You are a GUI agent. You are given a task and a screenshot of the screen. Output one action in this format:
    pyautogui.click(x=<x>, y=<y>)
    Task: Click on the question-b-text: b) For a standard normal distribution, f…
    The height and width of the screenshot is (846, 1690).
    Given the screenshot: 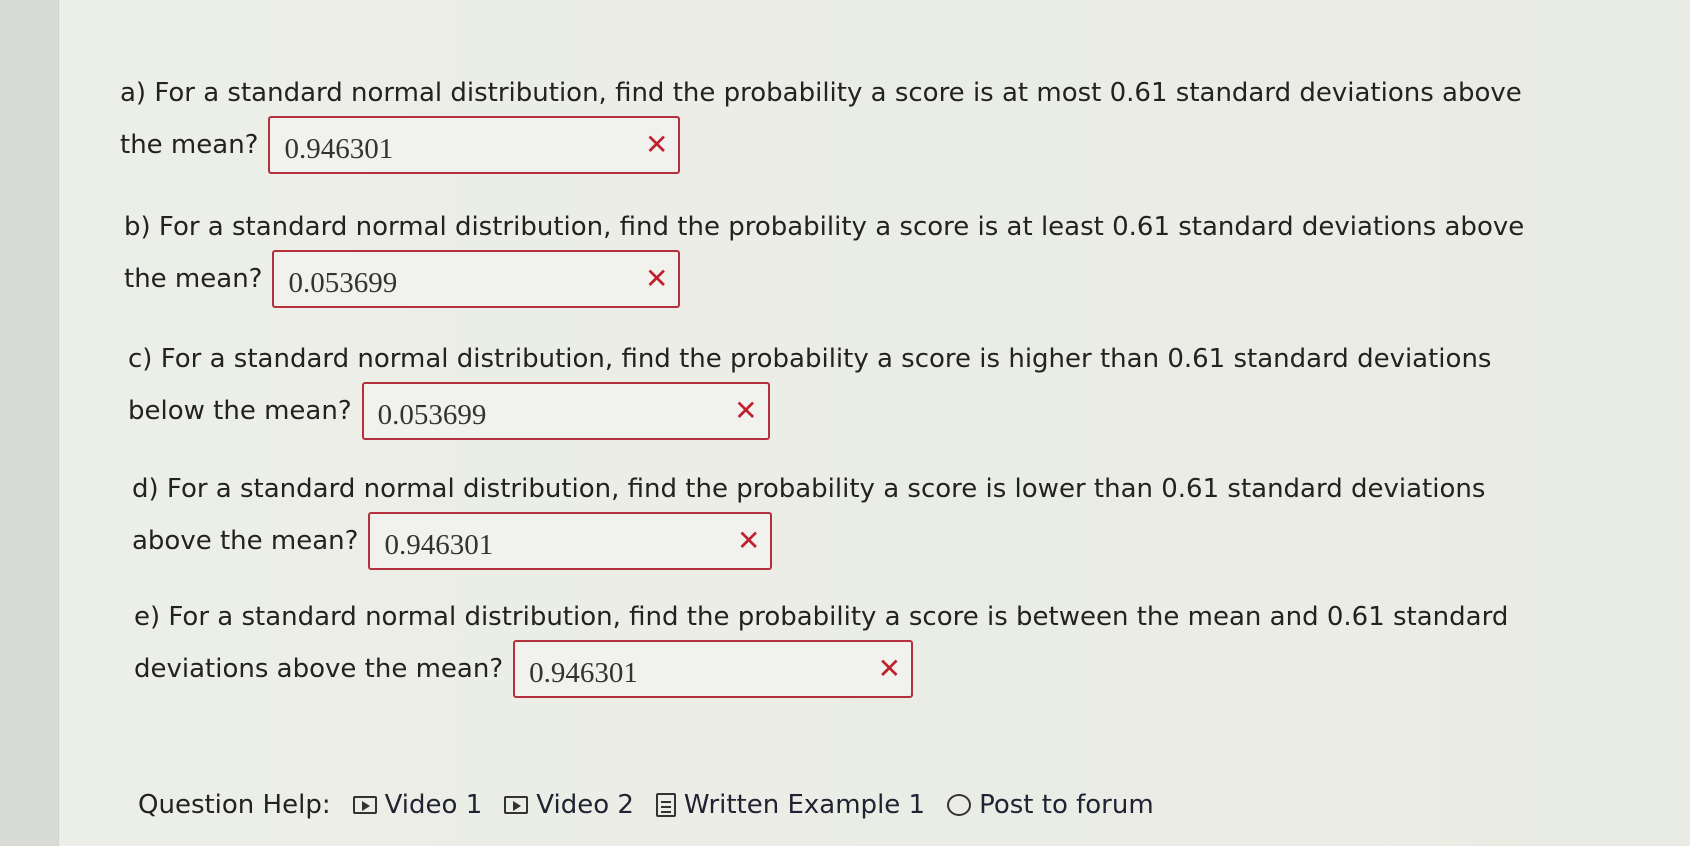 What is the action you would take?
    pyautogui.click(x=824, y=227)
    